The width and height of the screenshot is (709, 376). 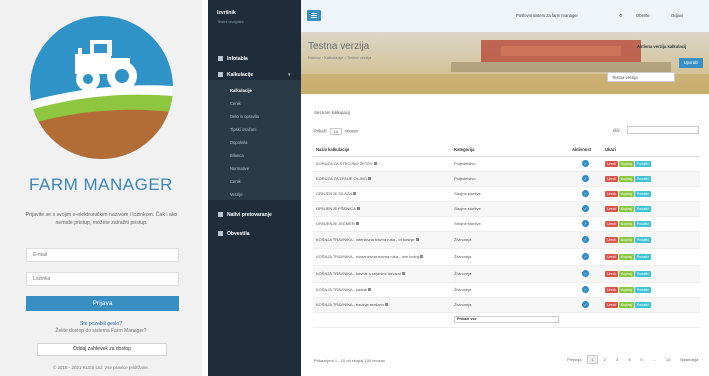 What do you see at coordinates (510, 150) in the screenshot?
I see `column-header-category: Kategorija` at bounding box center [510, 150].